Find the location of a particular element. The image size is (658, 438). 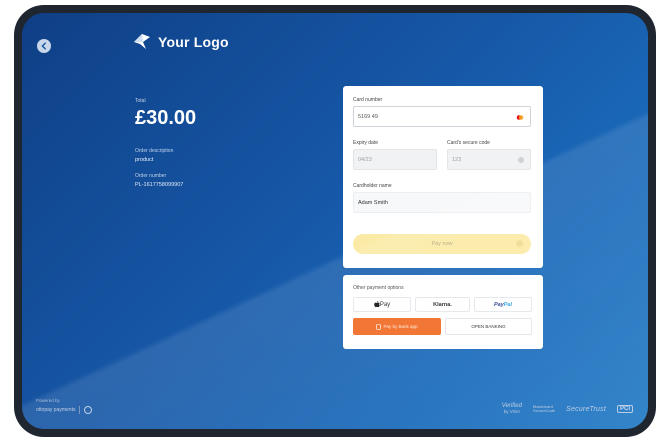

mastercard-securecode-badge: Mastercard SecureCode is located at coordinates (544, 409).